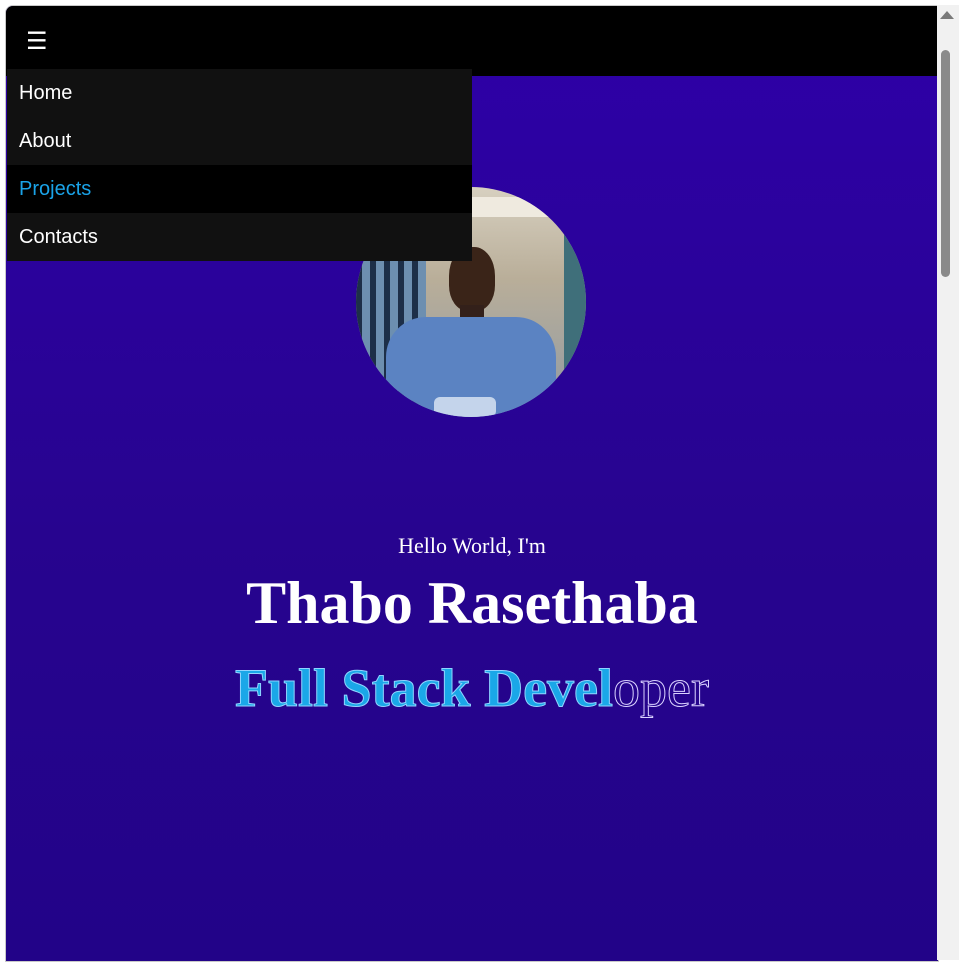 The width and height of the screenshot is (959, 962). What do you see at coordinates (239, 93) in the screenshot?
I see `menu-item-home: Home` at bounding box center [239, 93].